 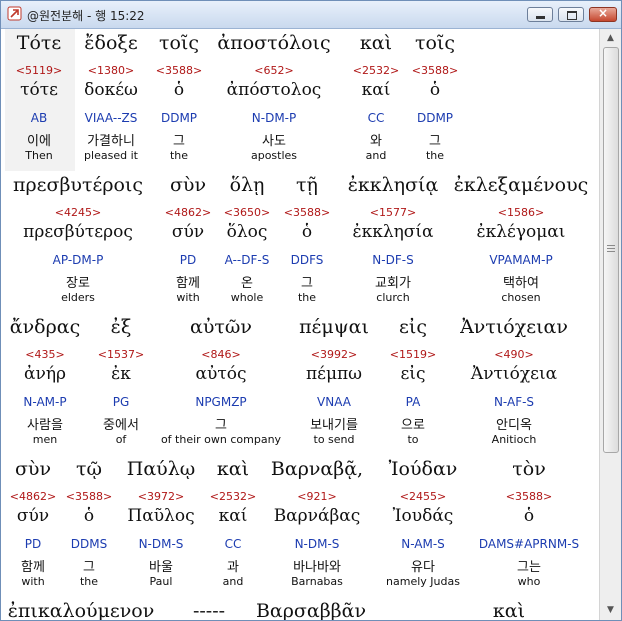 I want to click on korean-gloss: 사람을, so click(x=45, y=425).